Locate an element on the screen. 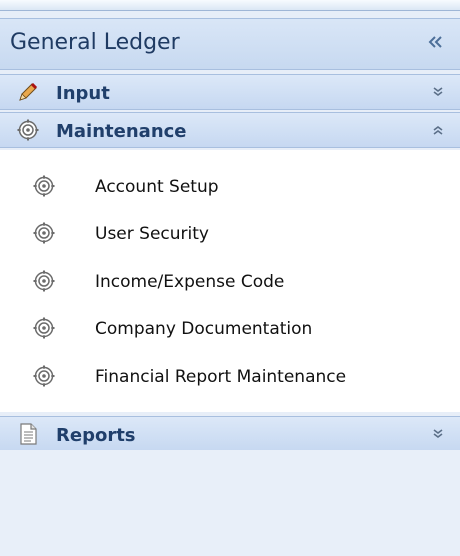 The image size is (460, 556). list-item-company-documentation: Company Documentation is located at coordinates (230, 329).